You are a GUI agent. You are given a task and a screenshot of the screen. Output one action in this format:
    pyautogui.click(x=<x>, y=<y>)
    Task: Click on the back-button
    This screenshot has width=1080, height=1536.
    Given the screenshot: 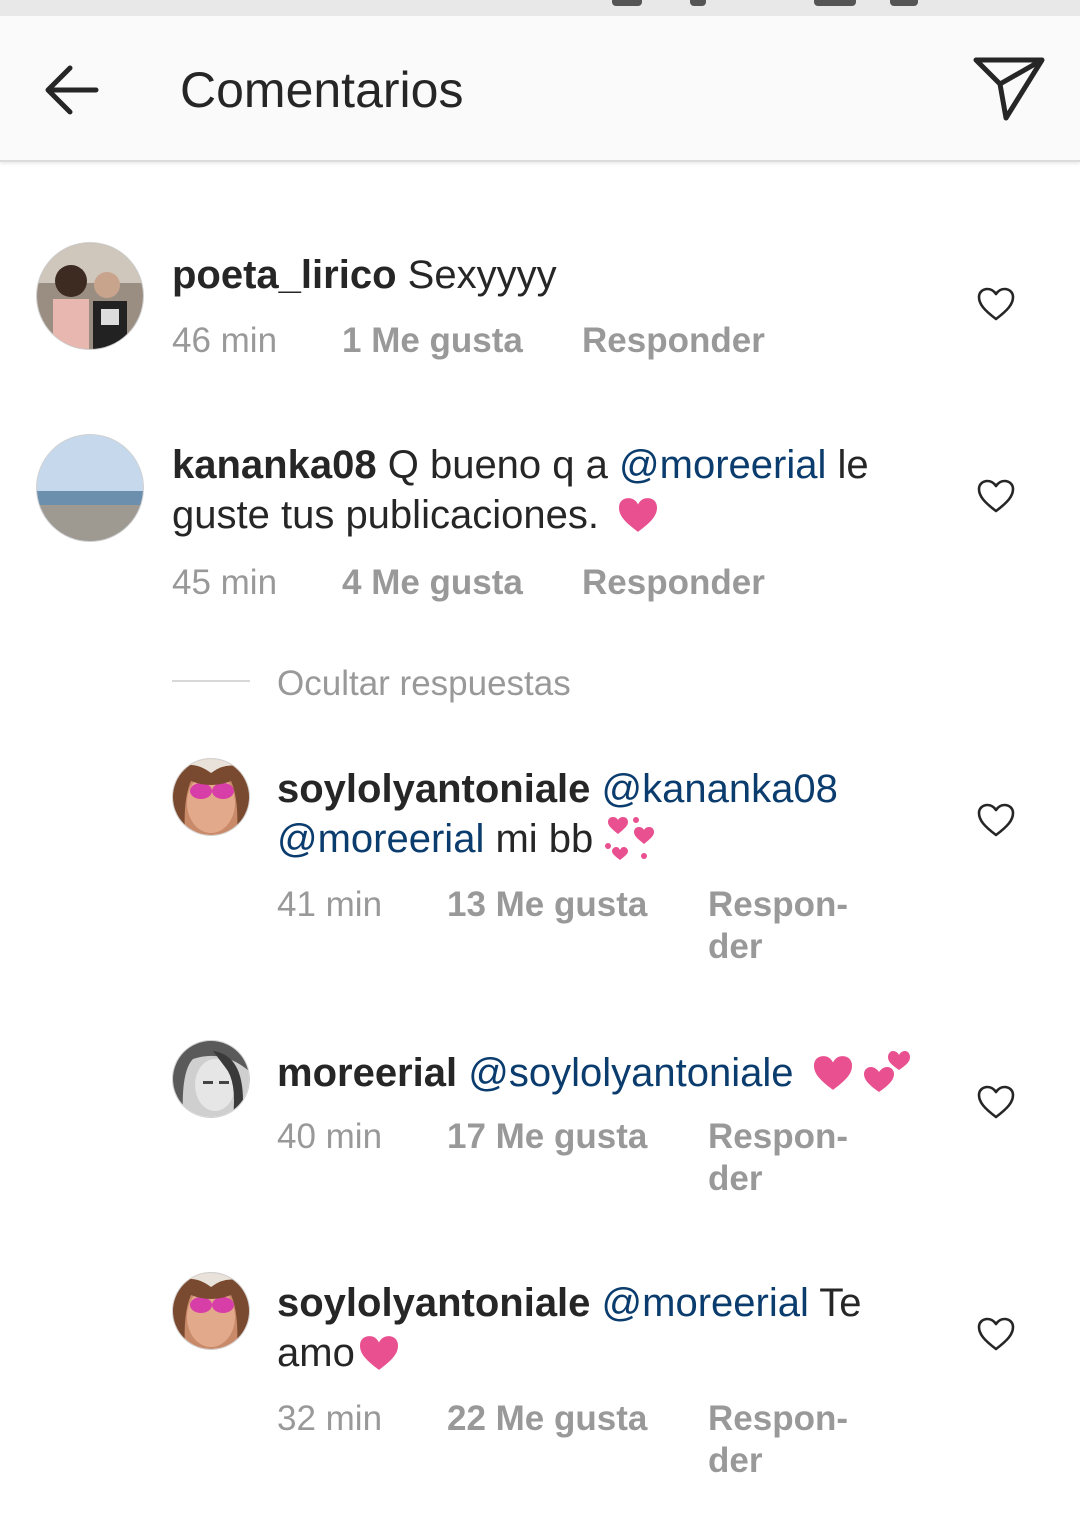 What is the action you would take?
    pyautogui.click(x=72, y=90)
    